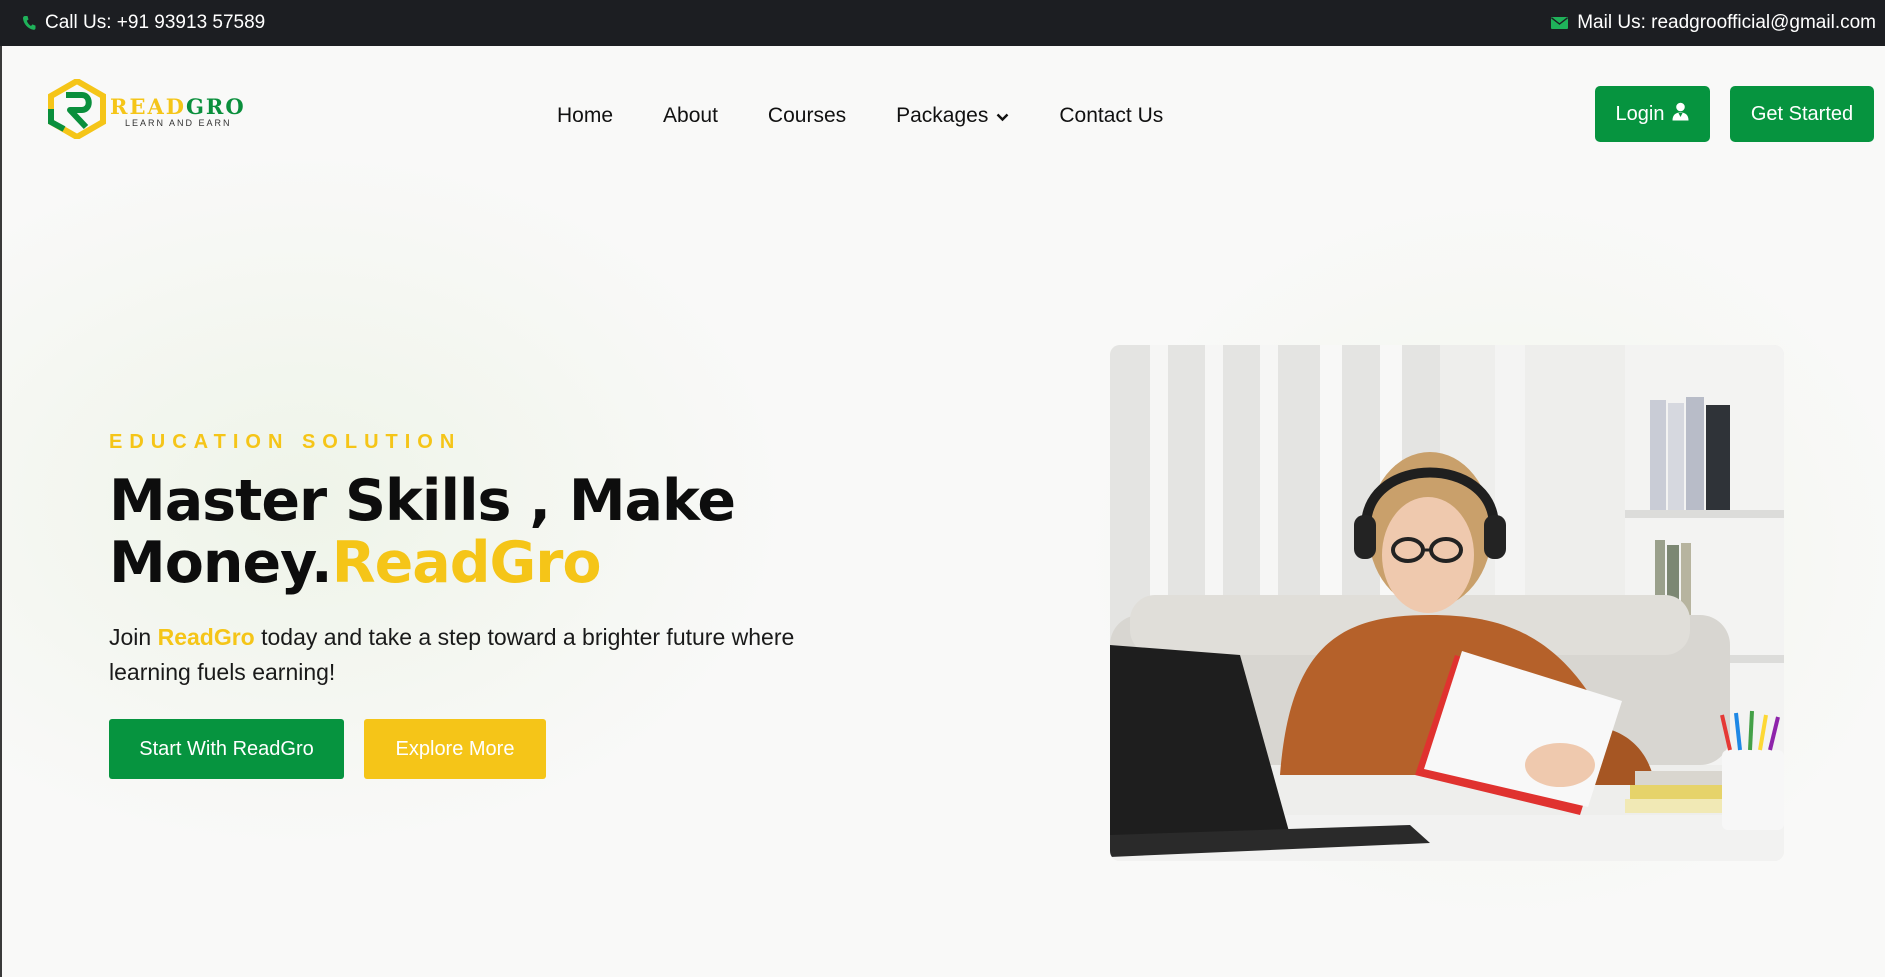  What do you see at coordinates (1002, 116) in the screenshot?
I see `chevron-down-icon` at bounding box center [1002, 116].